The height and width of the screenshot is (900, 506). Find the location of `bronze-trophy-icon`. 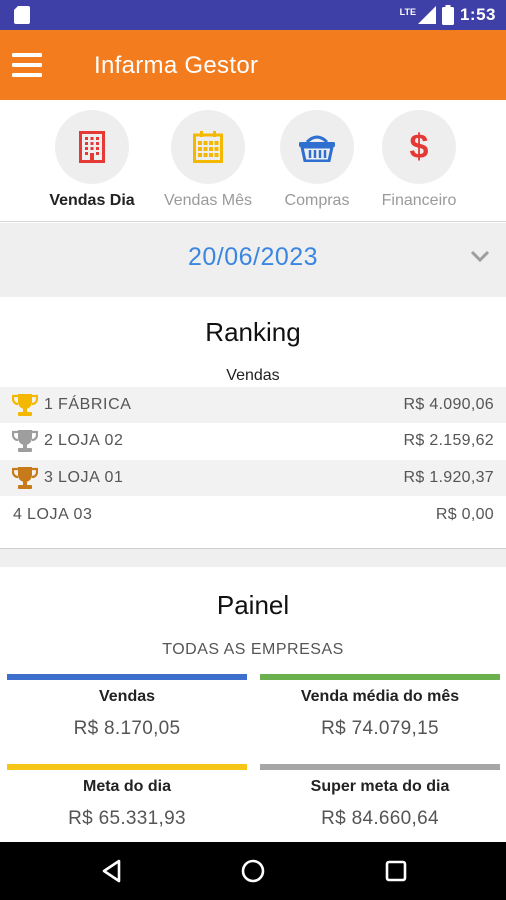

bronze-trophy-icon is located at coordinates (25, 478).